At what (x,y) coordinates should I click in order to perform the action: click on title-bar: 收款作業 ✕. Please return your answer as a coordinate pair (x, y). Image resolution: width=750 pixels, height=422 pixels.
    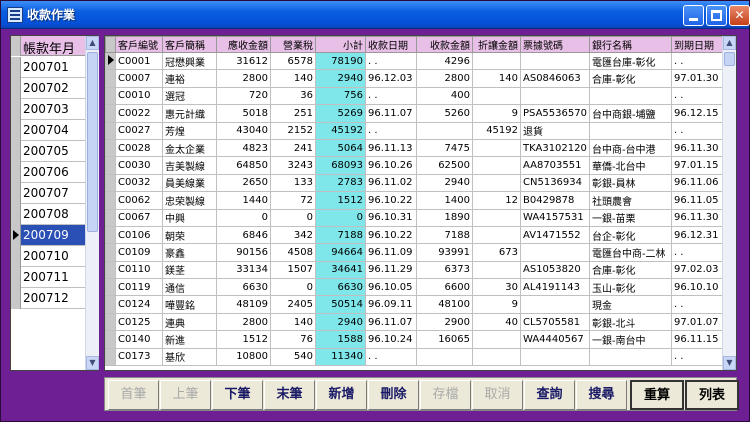
    Looking at the image, I should click on (375, 15).